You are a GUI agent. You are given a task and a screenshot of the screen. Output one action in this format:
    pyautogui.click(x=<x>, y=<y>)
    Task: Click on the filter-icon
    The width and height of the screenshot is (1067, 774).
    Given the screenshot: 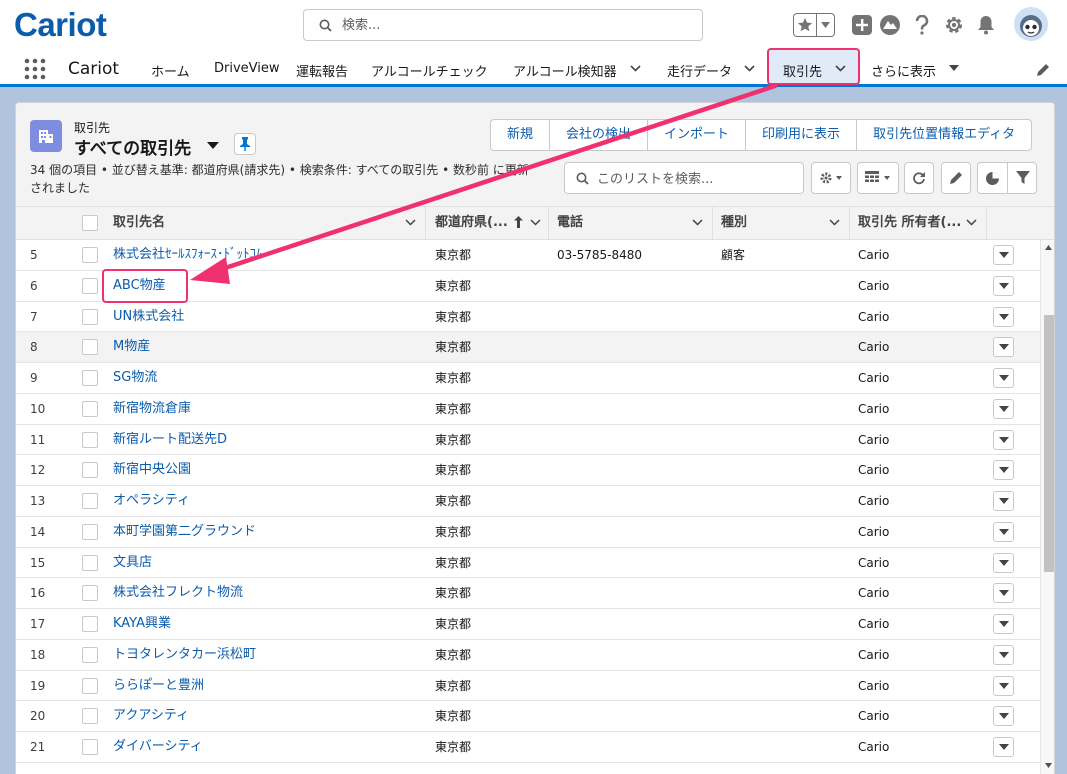 What is the action you would take?
    pyautogui.click(x=1023, y=178)
    